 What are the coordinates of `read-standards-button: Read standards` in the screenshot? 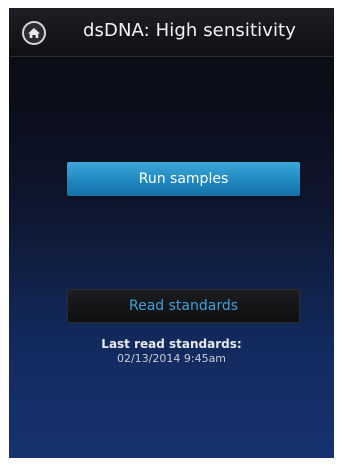 It's located at (183, 306).